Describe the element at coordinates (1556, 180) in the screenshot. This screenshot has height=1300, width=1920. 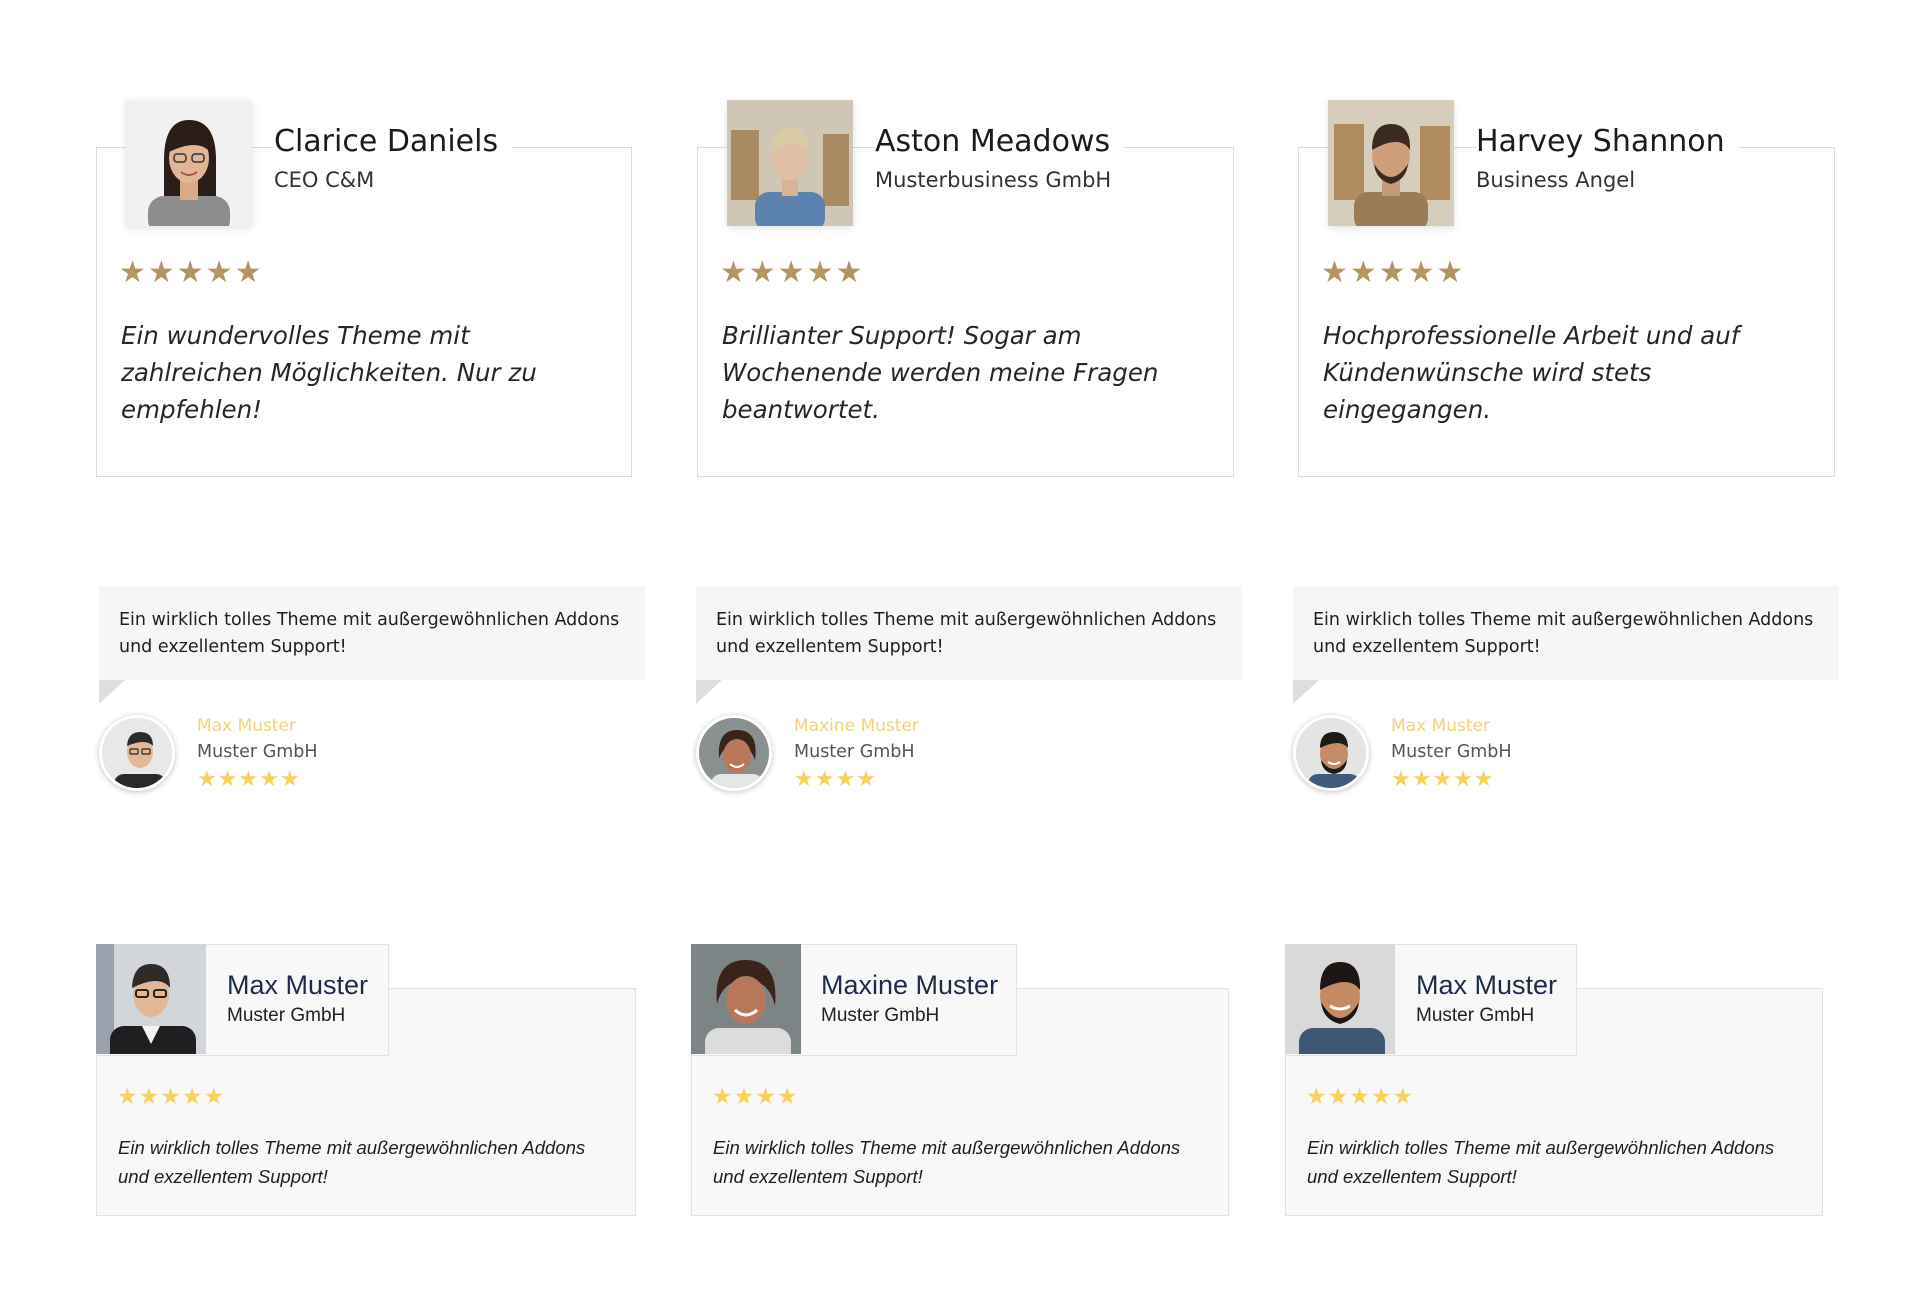
I see `testimonial-role: Business Angel` at that location.